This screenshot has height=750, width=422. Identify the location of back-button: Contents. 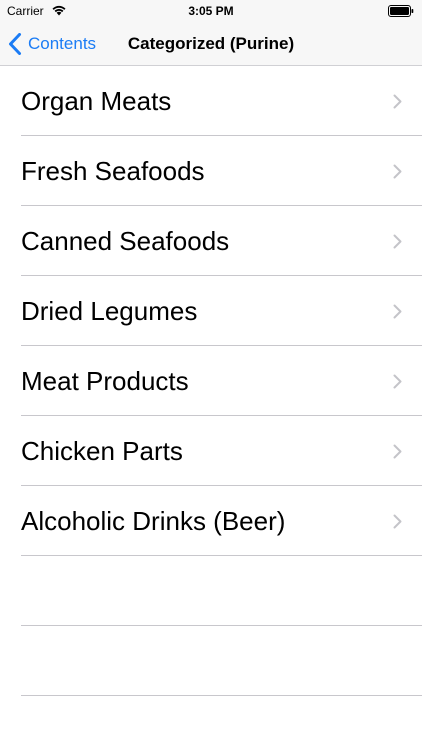
(52, 44).